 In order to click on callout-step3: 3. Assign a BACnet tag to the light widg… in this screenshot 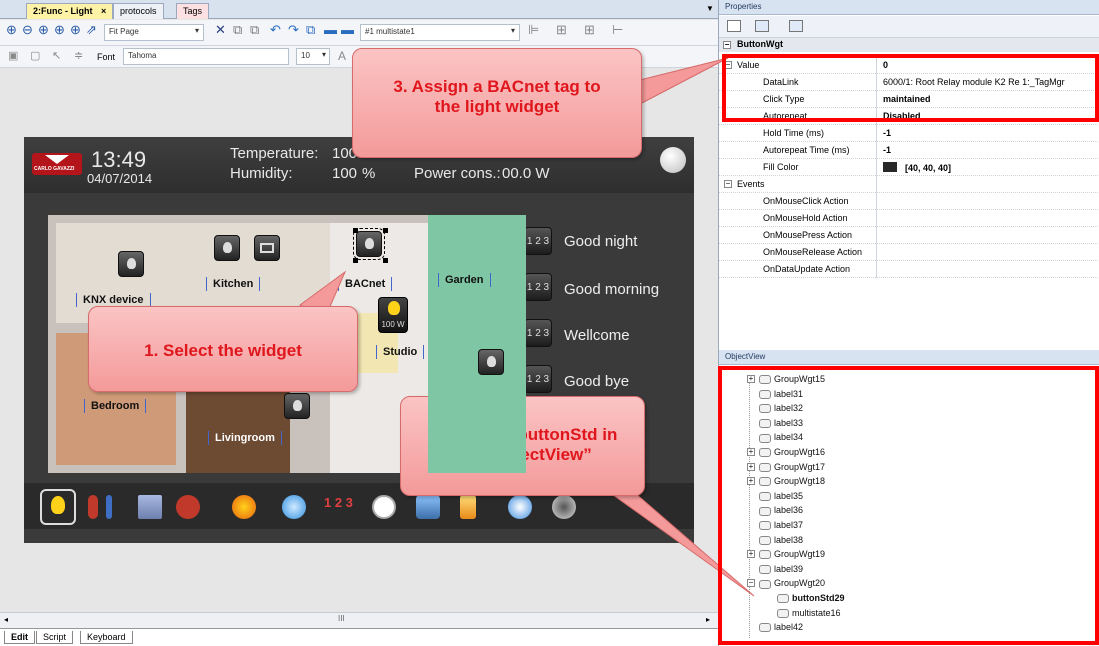, I will do `click(497, 103)`.